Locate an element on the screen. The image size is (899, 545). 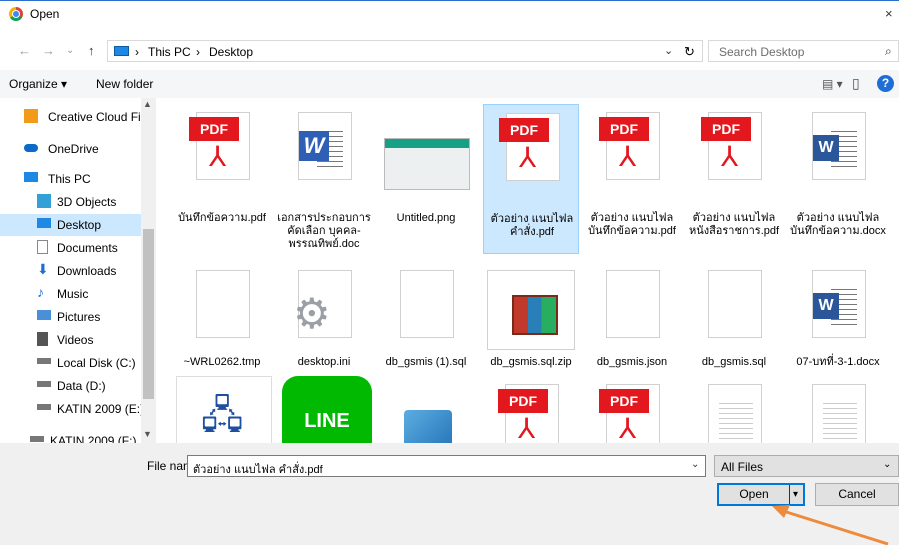
sidebar-item-this-pc: This PC is located at coordinates (70, 179).